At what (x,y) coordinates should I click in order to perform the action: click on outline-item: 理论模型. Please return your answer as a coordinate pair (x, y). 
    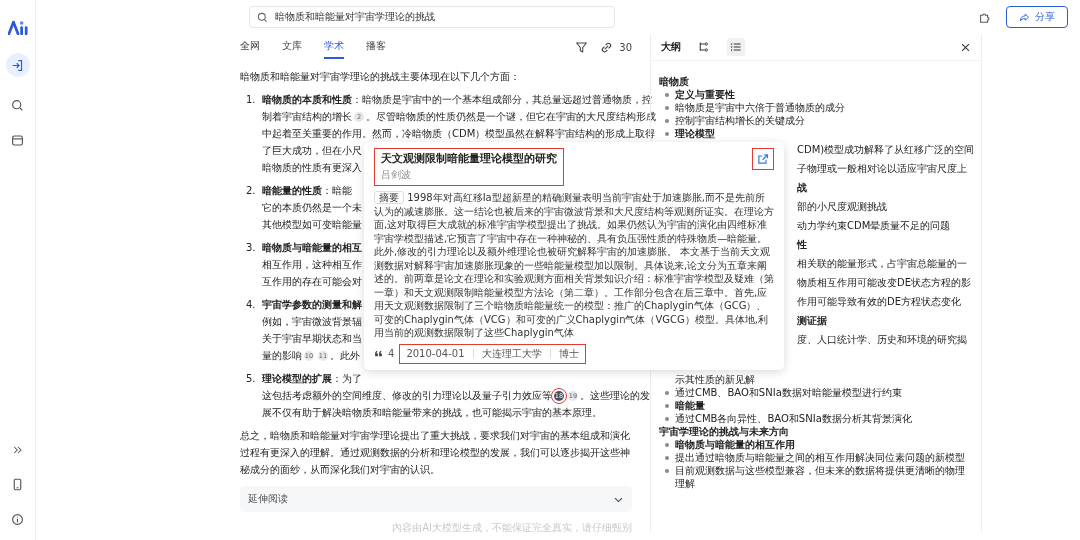
    Looking at the image, I should click on (823, 133).